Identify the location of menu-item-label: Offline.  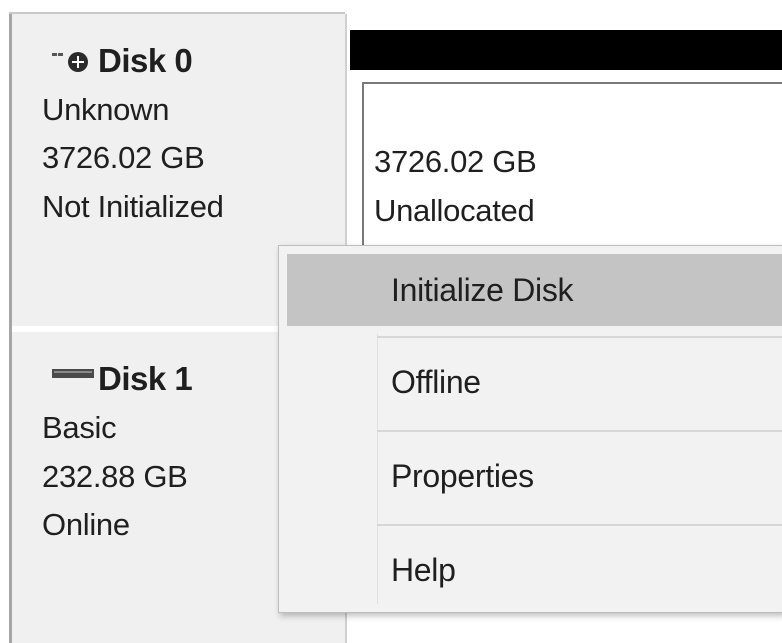
(436, 381).